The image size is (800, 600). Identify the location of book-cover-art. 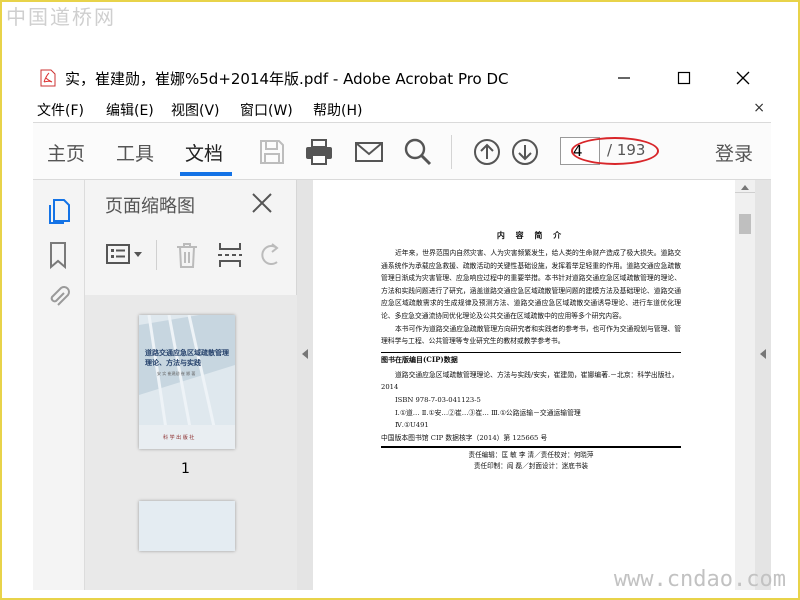
(187, 382).